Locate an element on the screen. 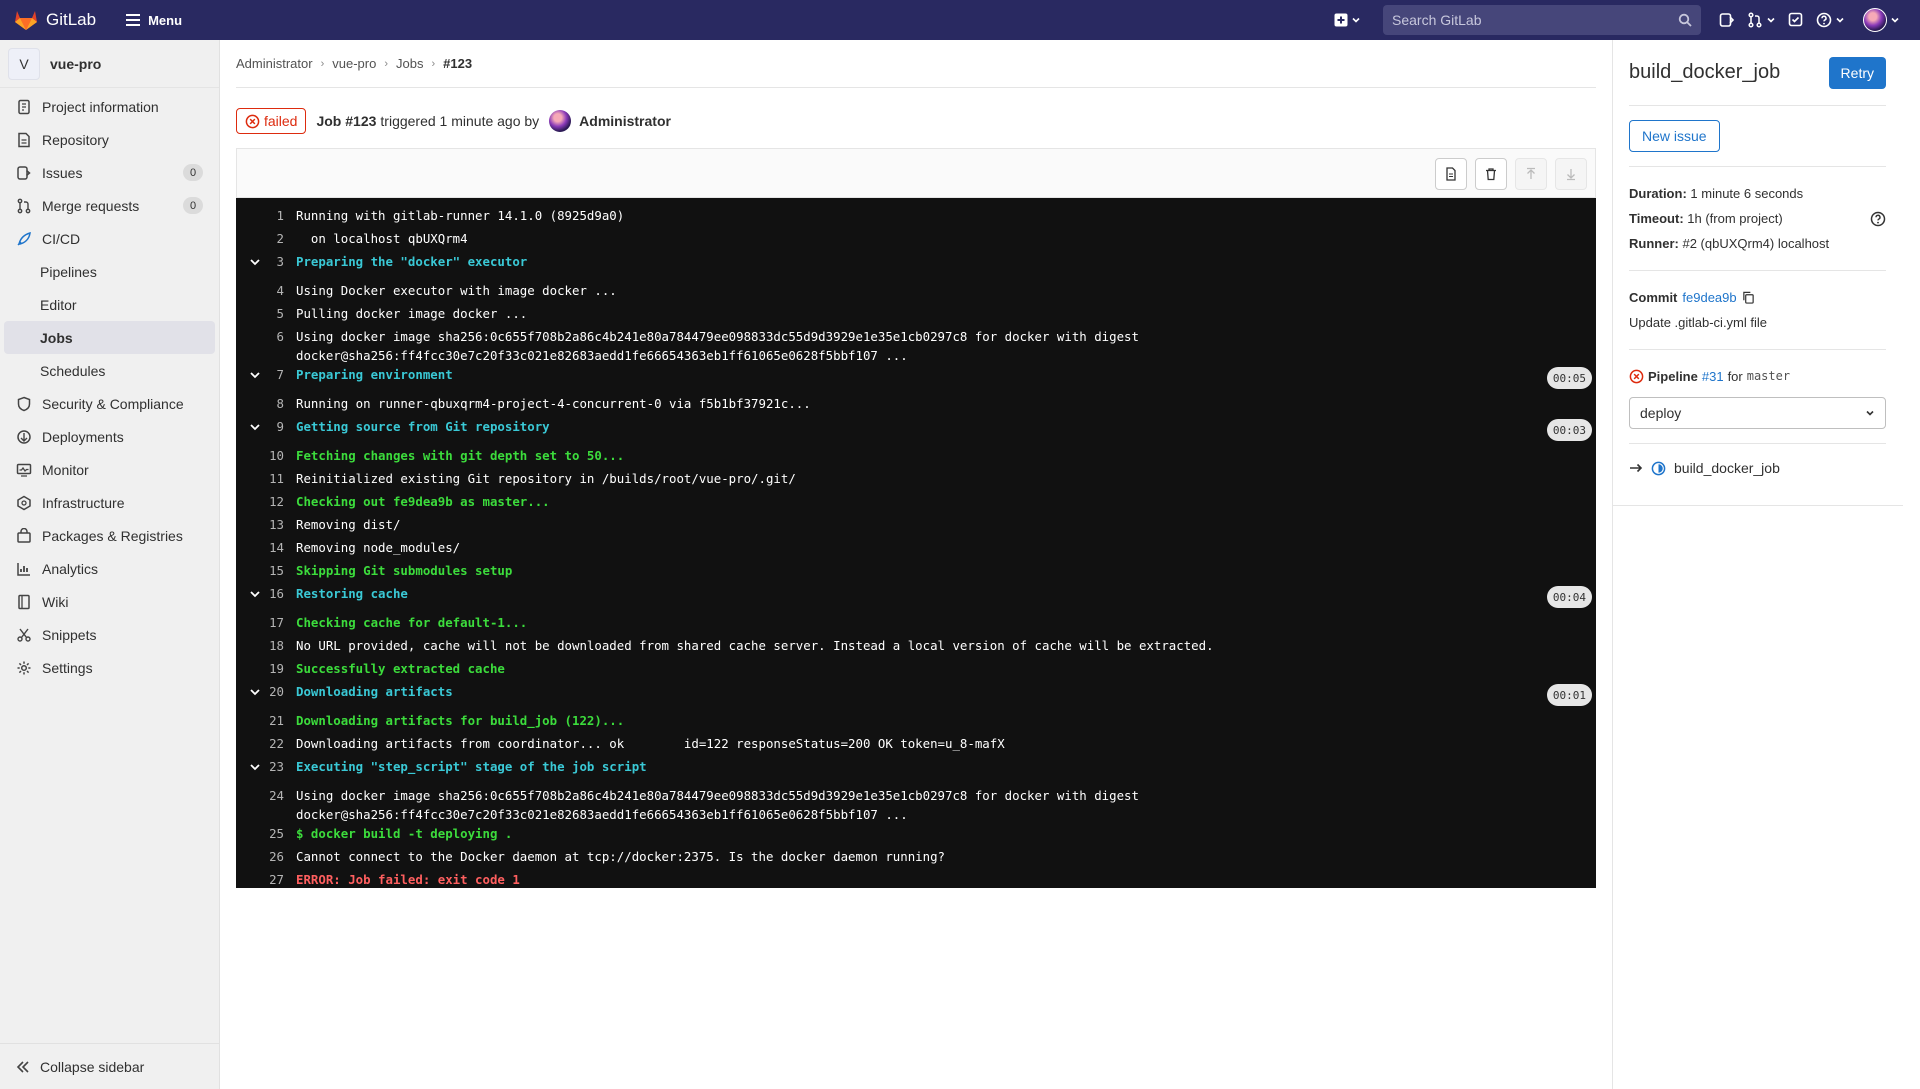 This screenshot has height=1089, width=1920. user-menu is located at coordinates (1881, 20).